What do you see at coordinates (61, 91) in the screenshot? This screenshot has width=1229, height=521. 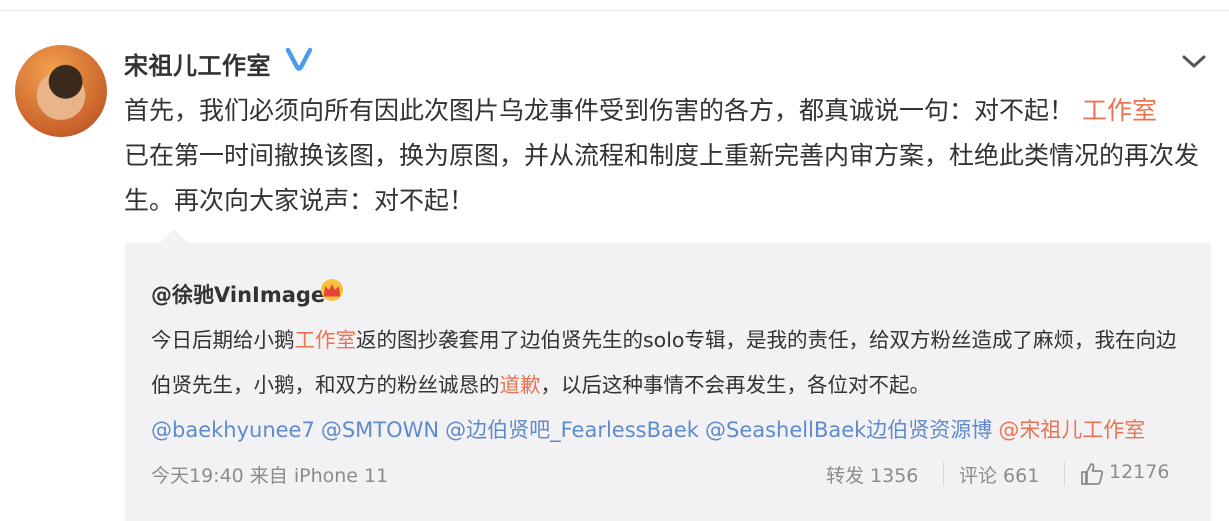 I see `avatar` at bounding box center [61, 91].